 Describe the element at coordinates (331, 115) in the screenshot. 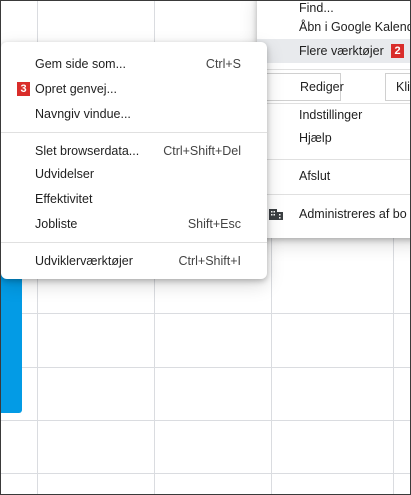

I see `menu-item-label: Indstillinger` at that location.